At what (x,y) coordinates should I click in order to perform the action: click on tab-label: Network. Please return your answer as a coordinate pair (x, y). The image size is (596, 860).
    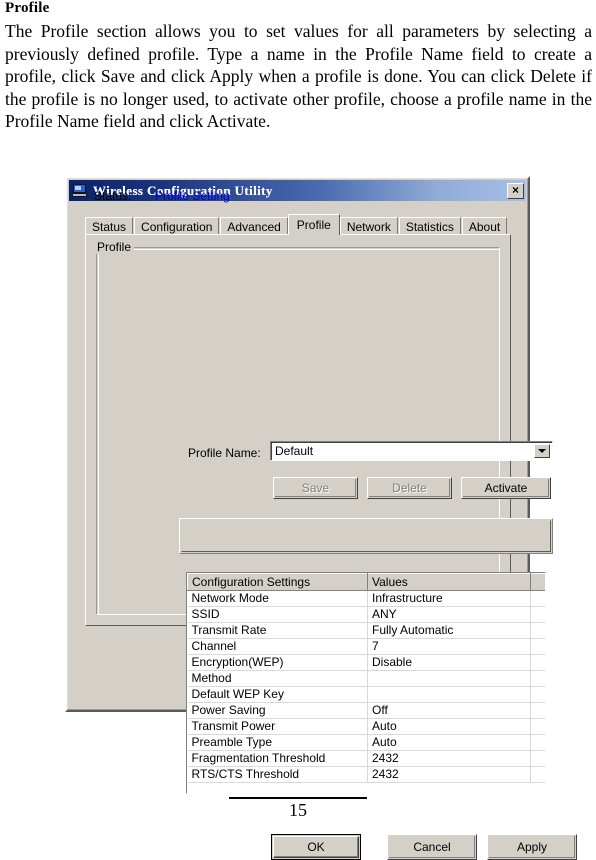
    Looking at the image, I should click on (368, 226).